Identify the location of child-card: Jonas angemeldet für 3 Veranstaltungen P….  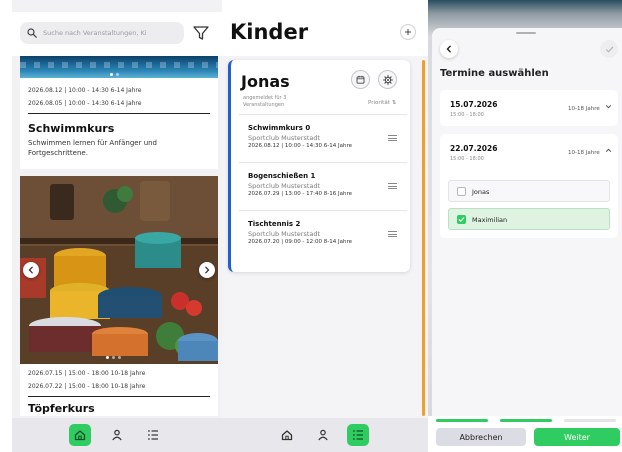
(319, 166).